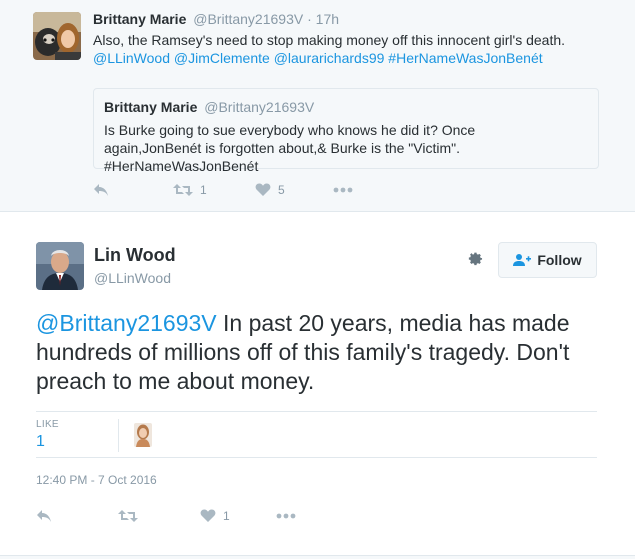  Describe the element at coordinates (47, 435) in the screenshot. I see `like-stat: LIKE 1` at that location.